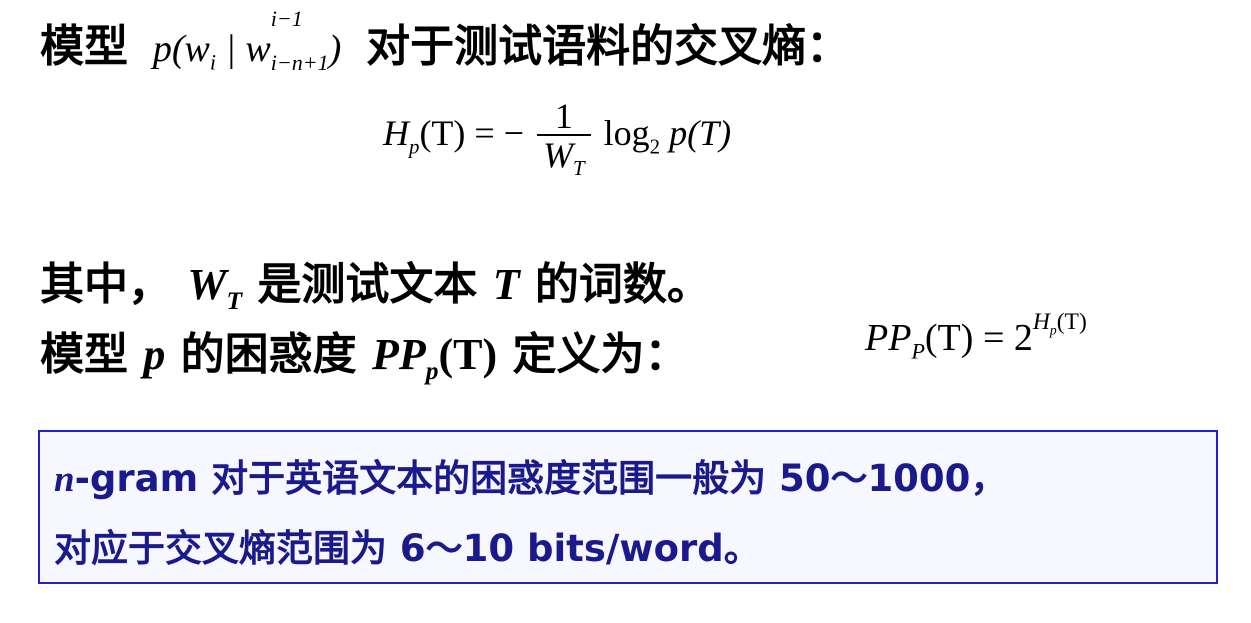 This screenshot has height=623, width=1251. I want to click on cross-entropy-heading: 模型 p(wi | w i−1 i−n+1) 对于测试语料的交叉熵：, so click(445, 40).